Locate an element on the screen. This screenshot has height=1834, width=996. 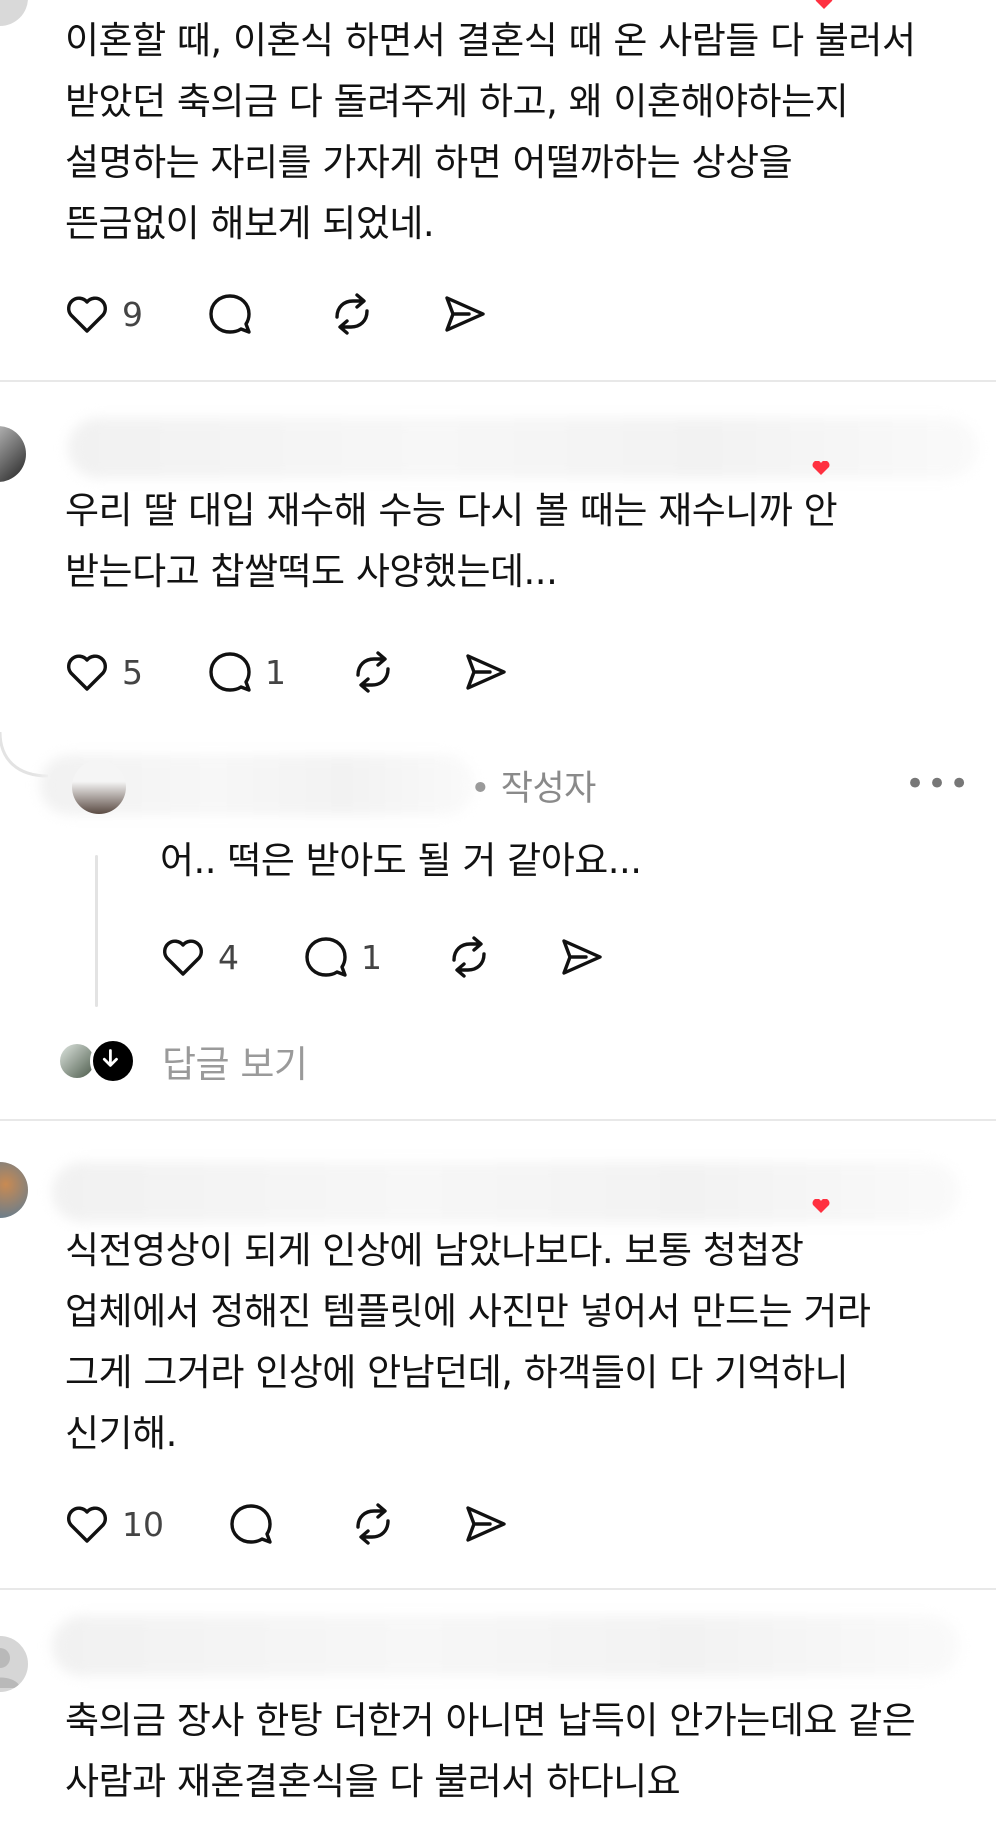
thread-line is located at coordinates (96, 931).